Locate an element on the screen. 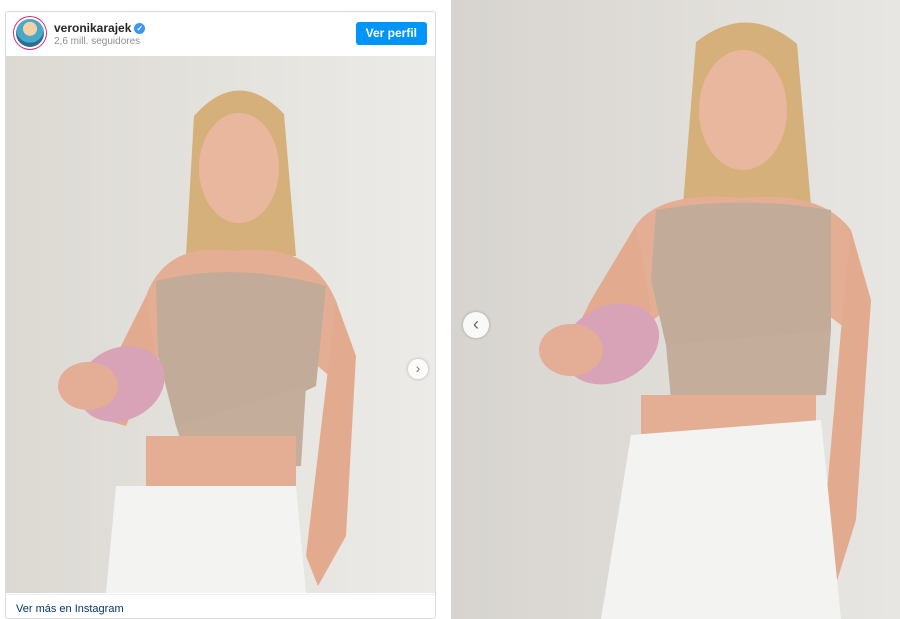  chevron-left-icon: ‹ is located at coordinates (476, 325).